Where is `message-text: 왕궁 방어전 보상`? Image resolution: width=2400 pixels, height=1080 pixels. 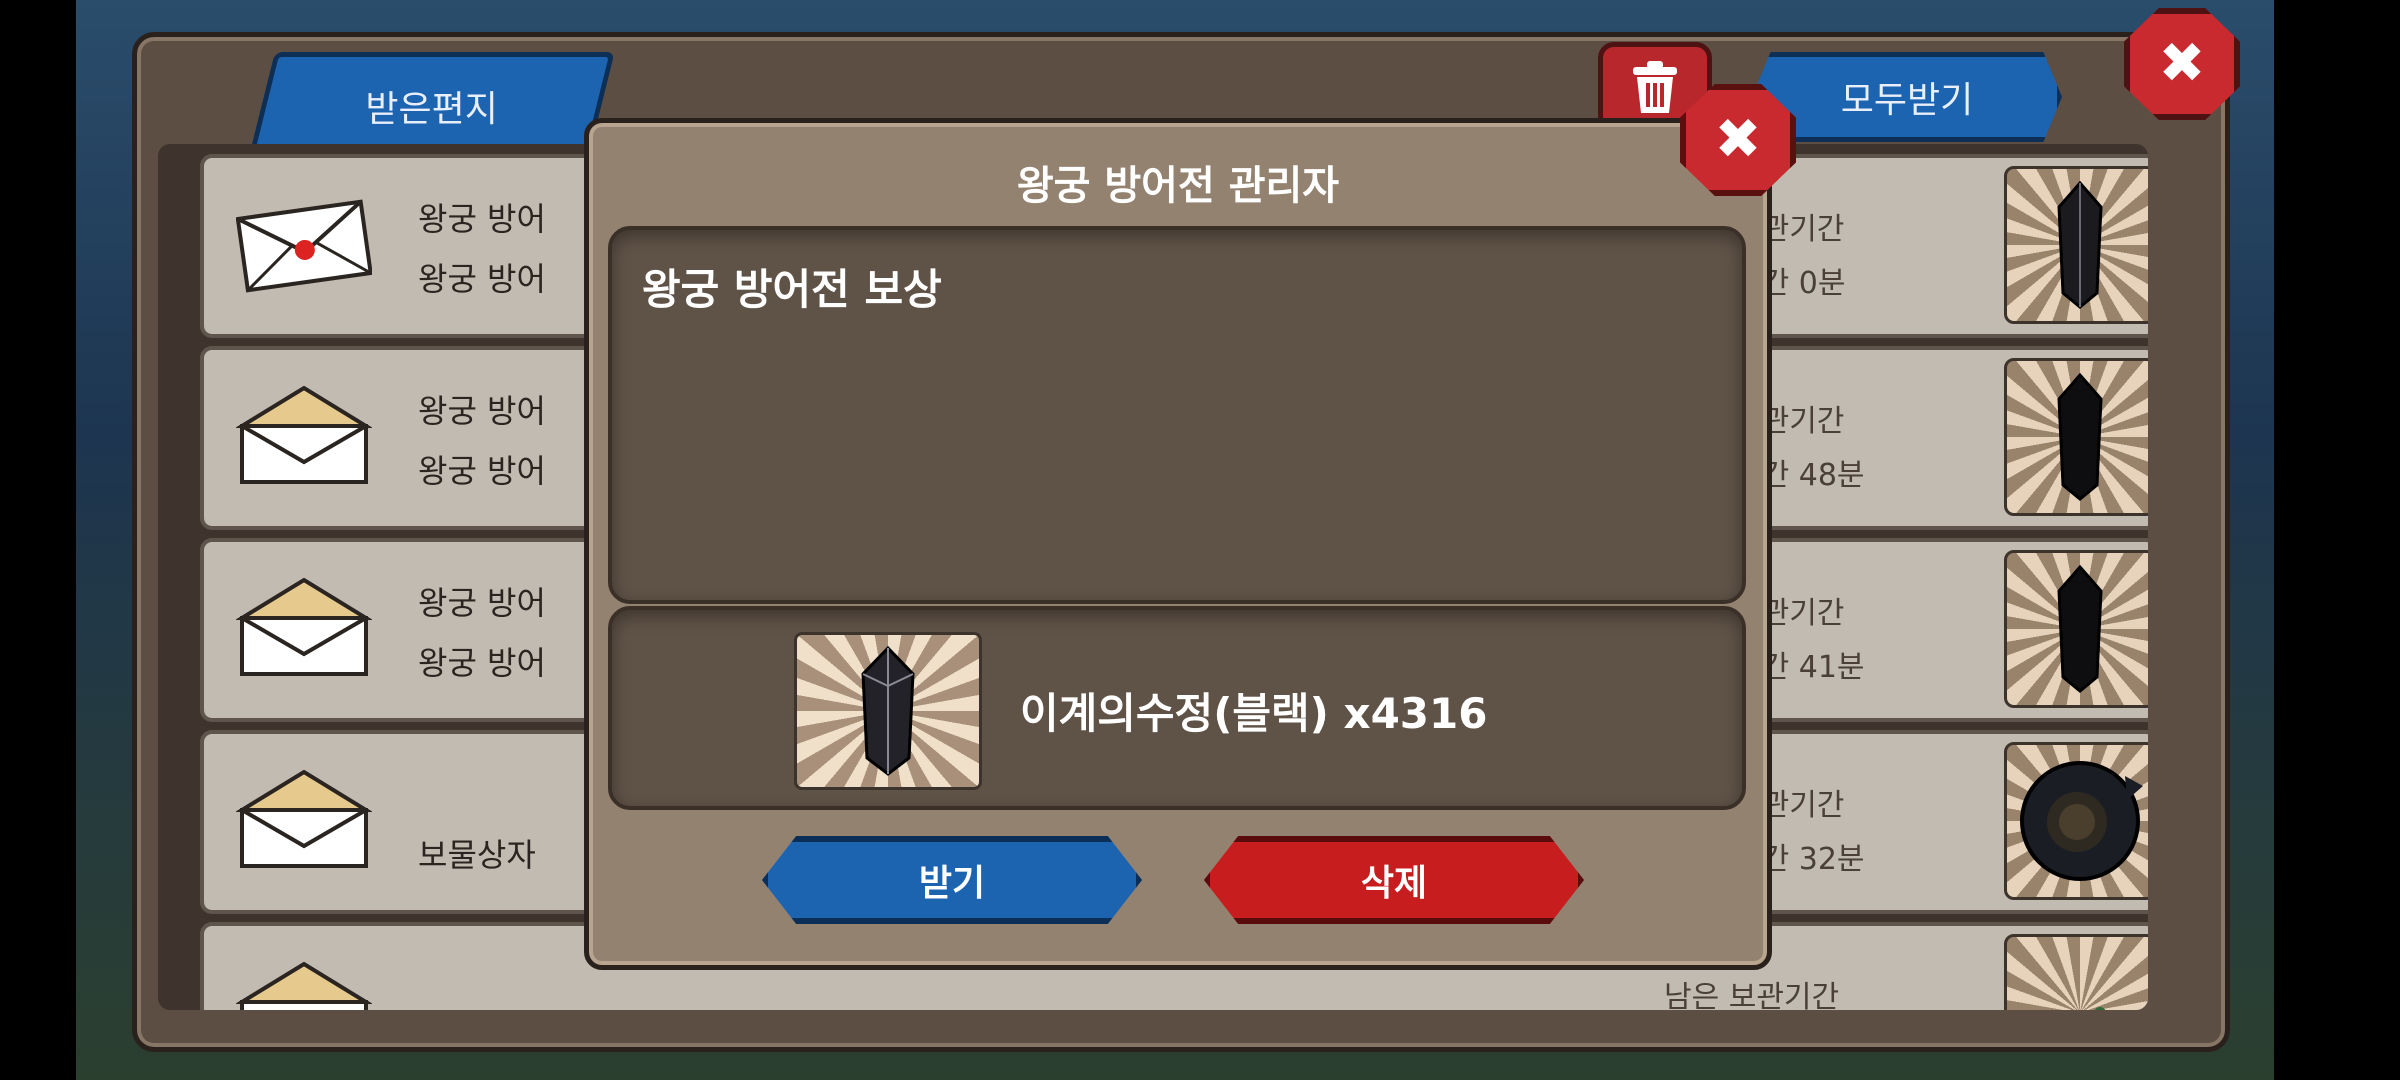 message-text: 왕궁 방어전 보상 is located at coordinates (792, 289).